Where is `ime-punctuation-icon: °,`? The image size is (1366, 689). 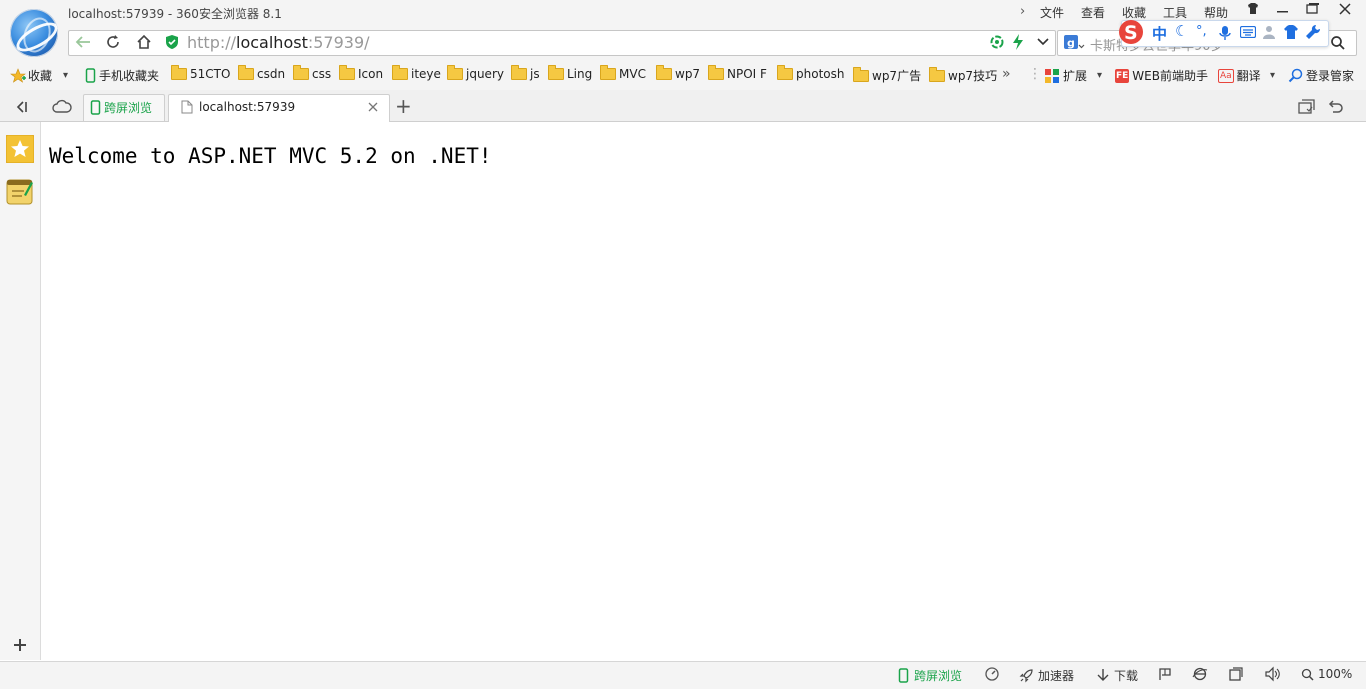 ime-punctuation-icon: °, is located at coordinates (1201, 31).